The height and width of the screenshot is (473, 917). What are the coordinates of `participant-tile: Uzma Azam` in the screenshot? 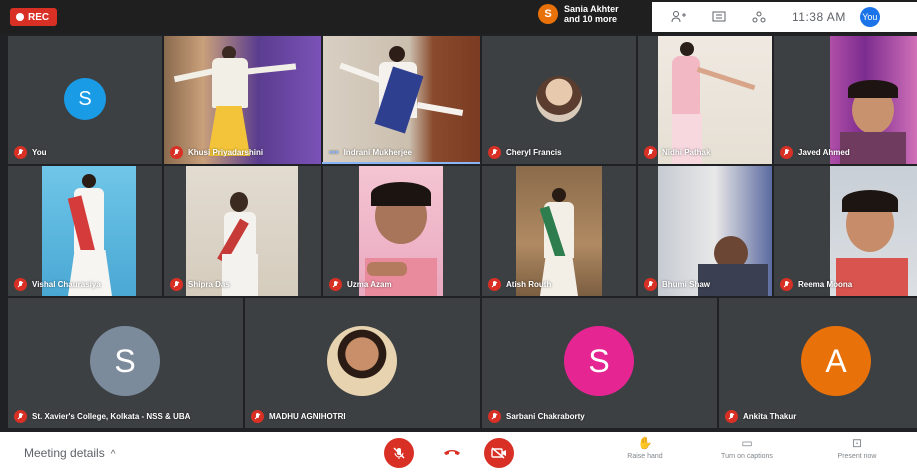 It's located at (401, 231).